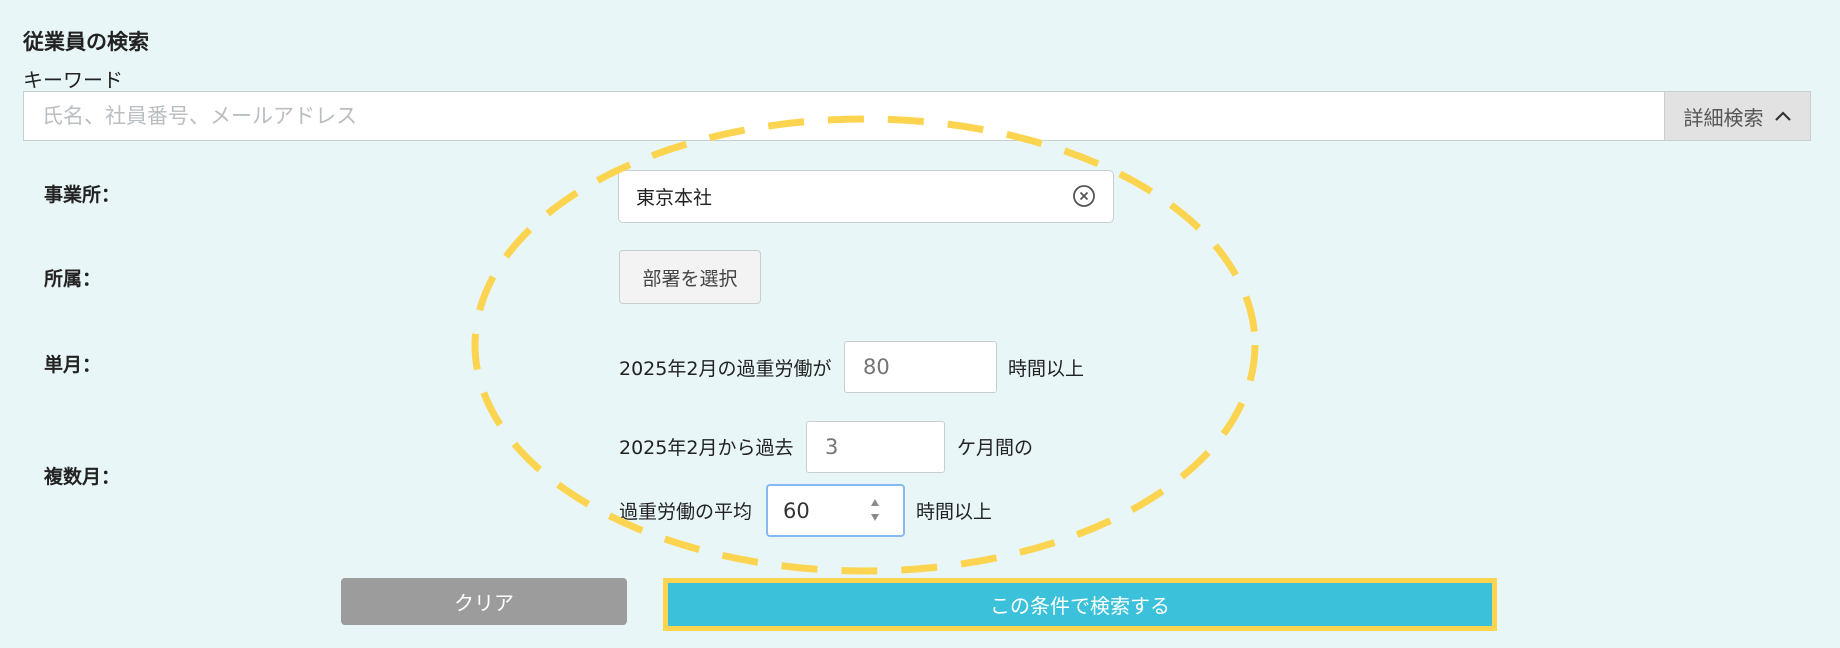 Image resolution: width=1840 pixels, height=648 pixels. What do you see at coordinates (875, 447) in the screenshot?
I see `multi-month-months-input` at bounding box center [875, 447].